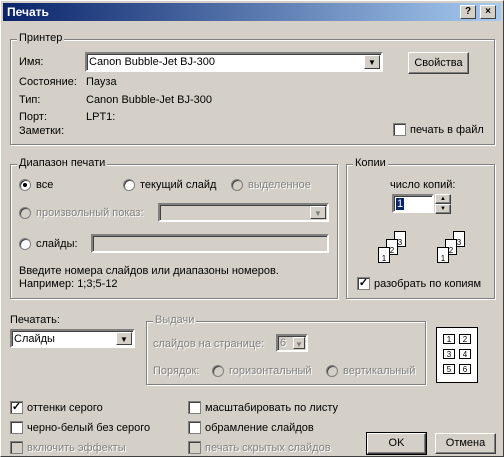  I want to click on print-to-file-label: печать в файл, so click(447, 130).